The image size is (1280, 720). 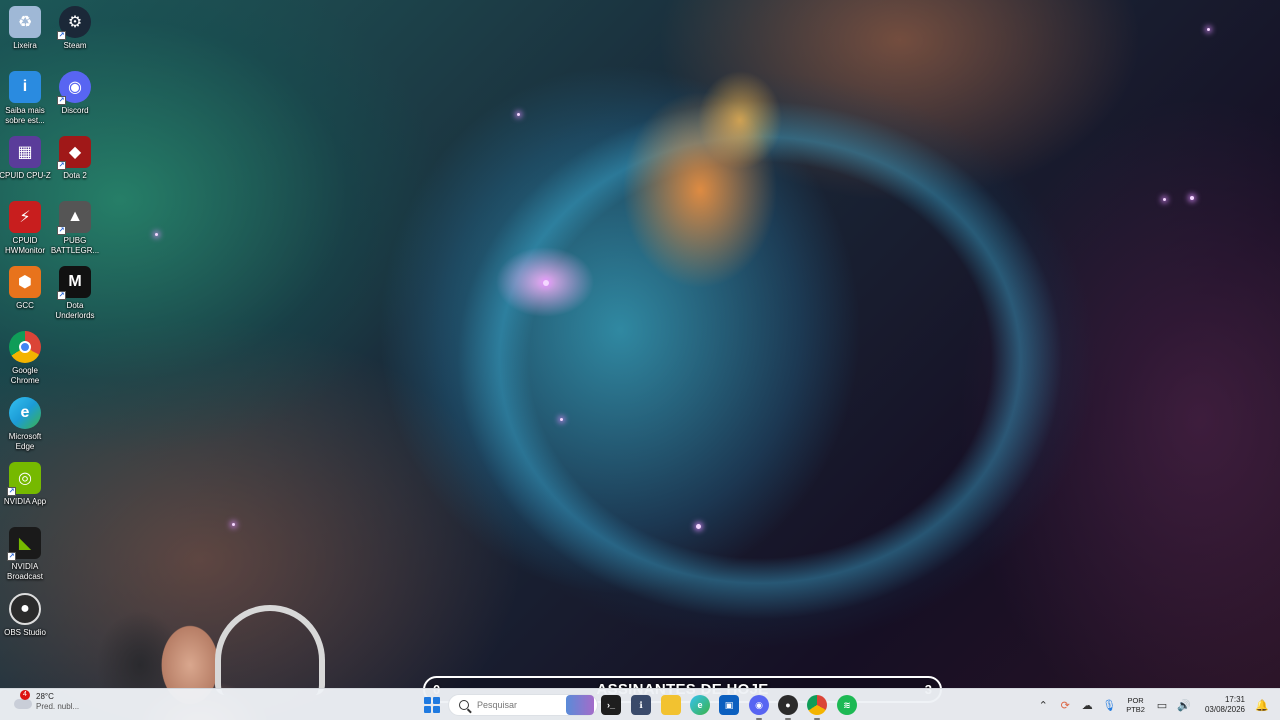 I want to click on desktop-icon-label: Steam, so click(x=75, y=45).